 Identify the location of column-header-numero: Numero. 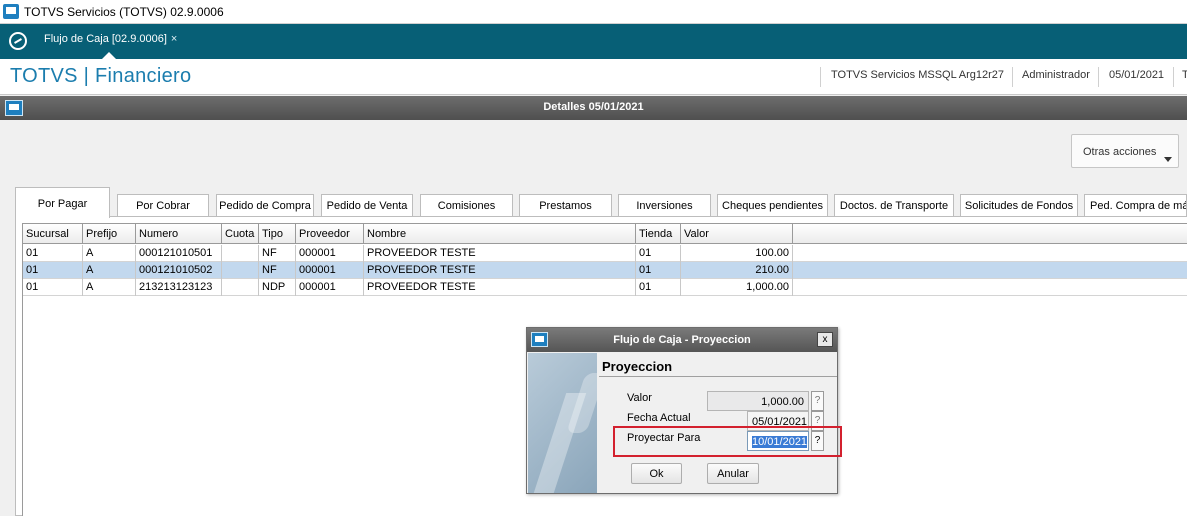
(179, 234).